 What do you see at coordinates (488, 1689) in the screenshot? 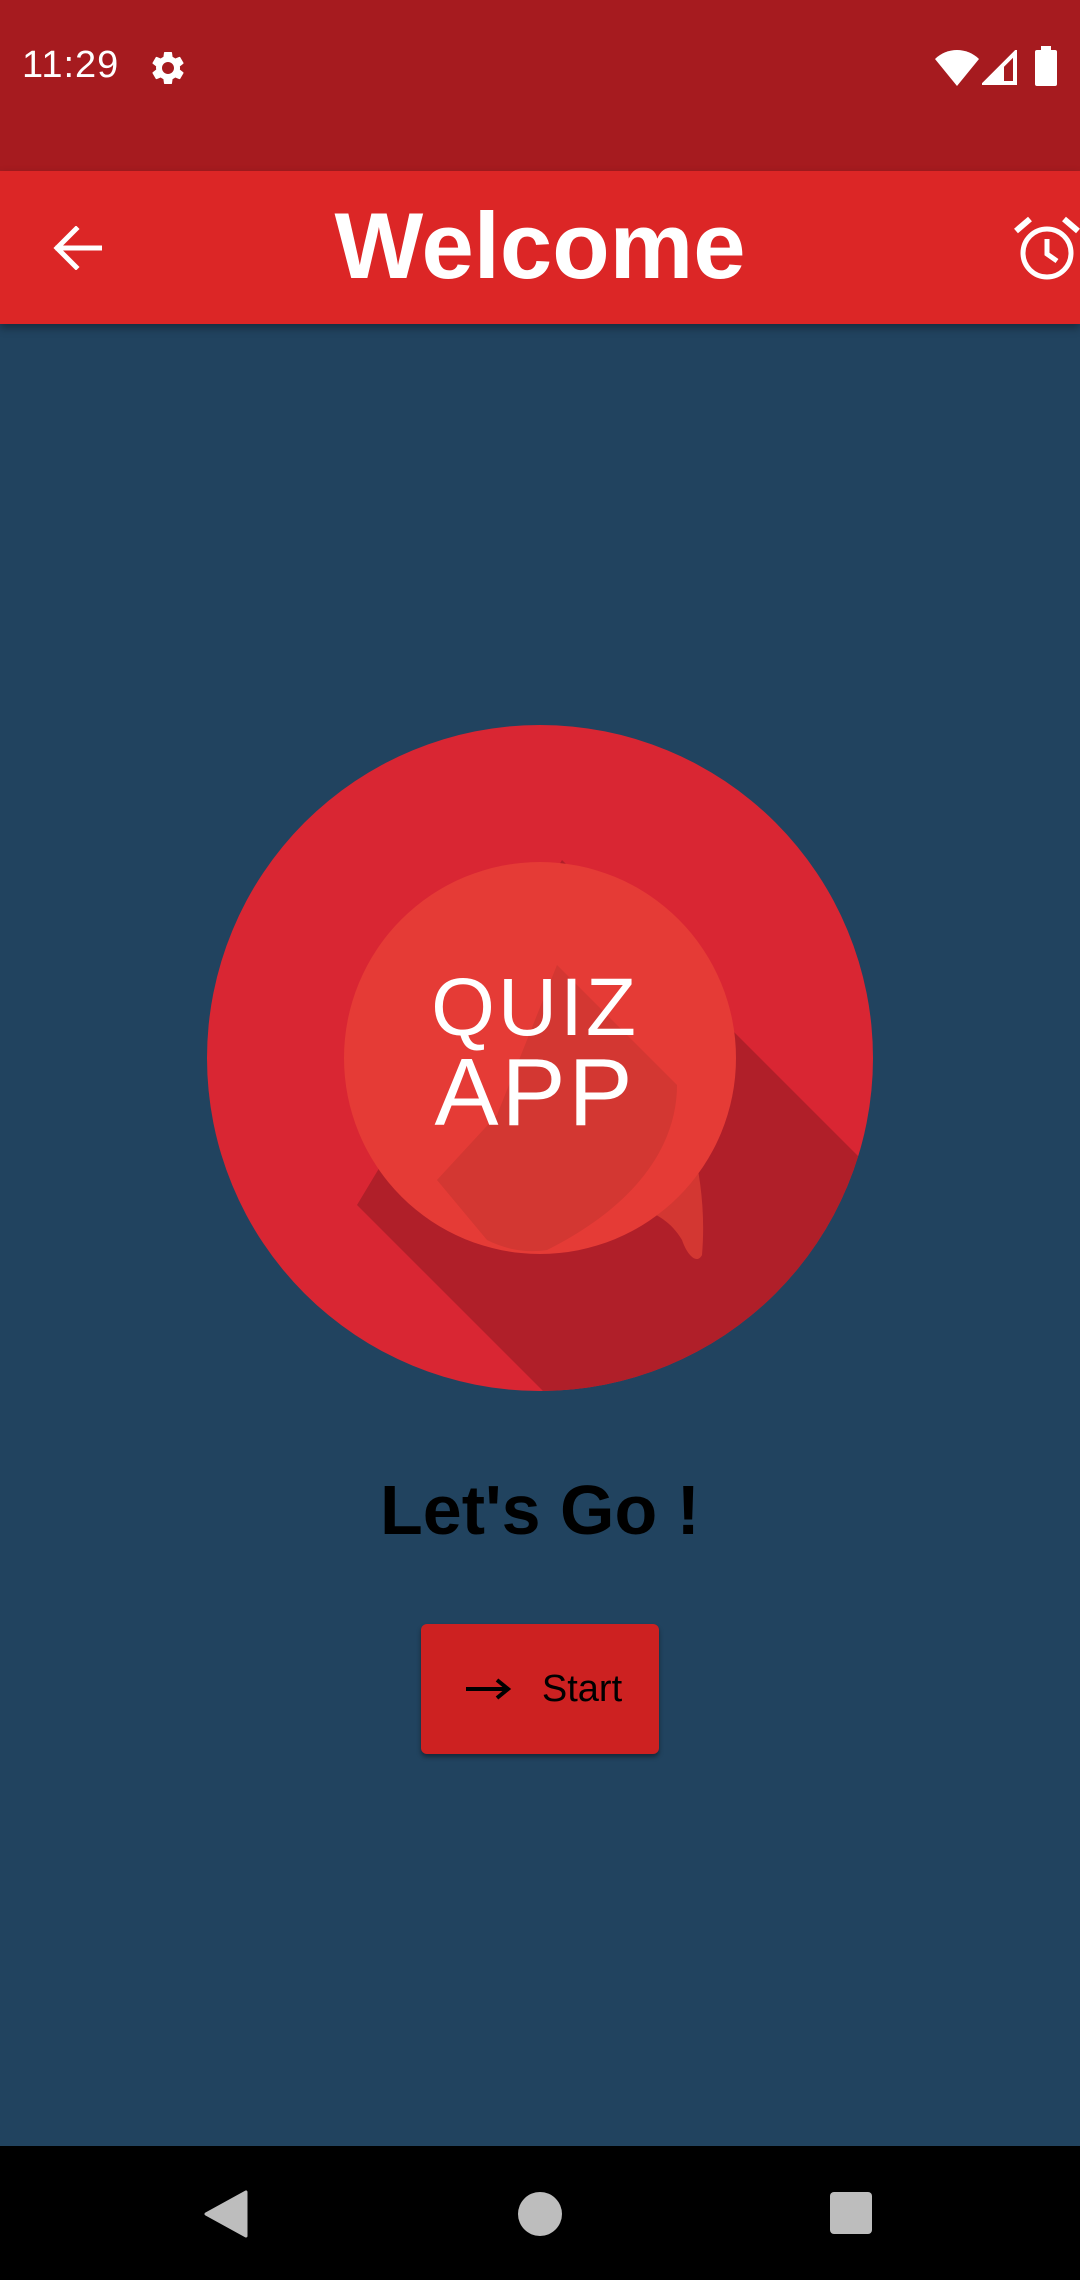
I see `arrow-right-icon` at bounding box center [488, 1689].